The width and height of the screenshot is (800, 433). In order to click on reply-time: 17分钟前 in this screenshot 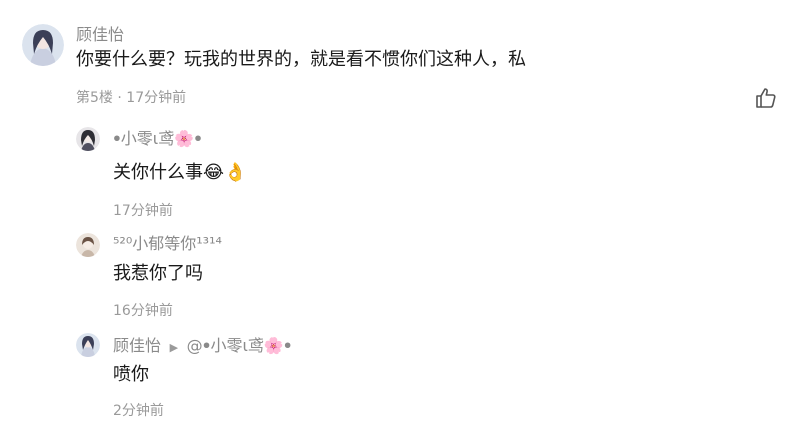, I will do `click(143, 211)`.